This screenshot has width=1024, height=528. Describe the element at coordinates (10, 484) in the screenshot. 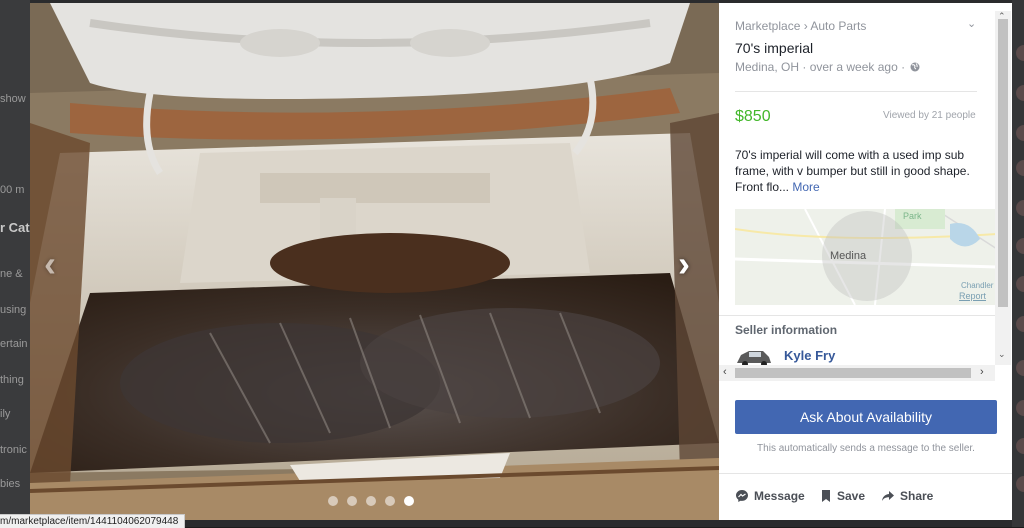

I see `bg-fragment: bies` at that location.